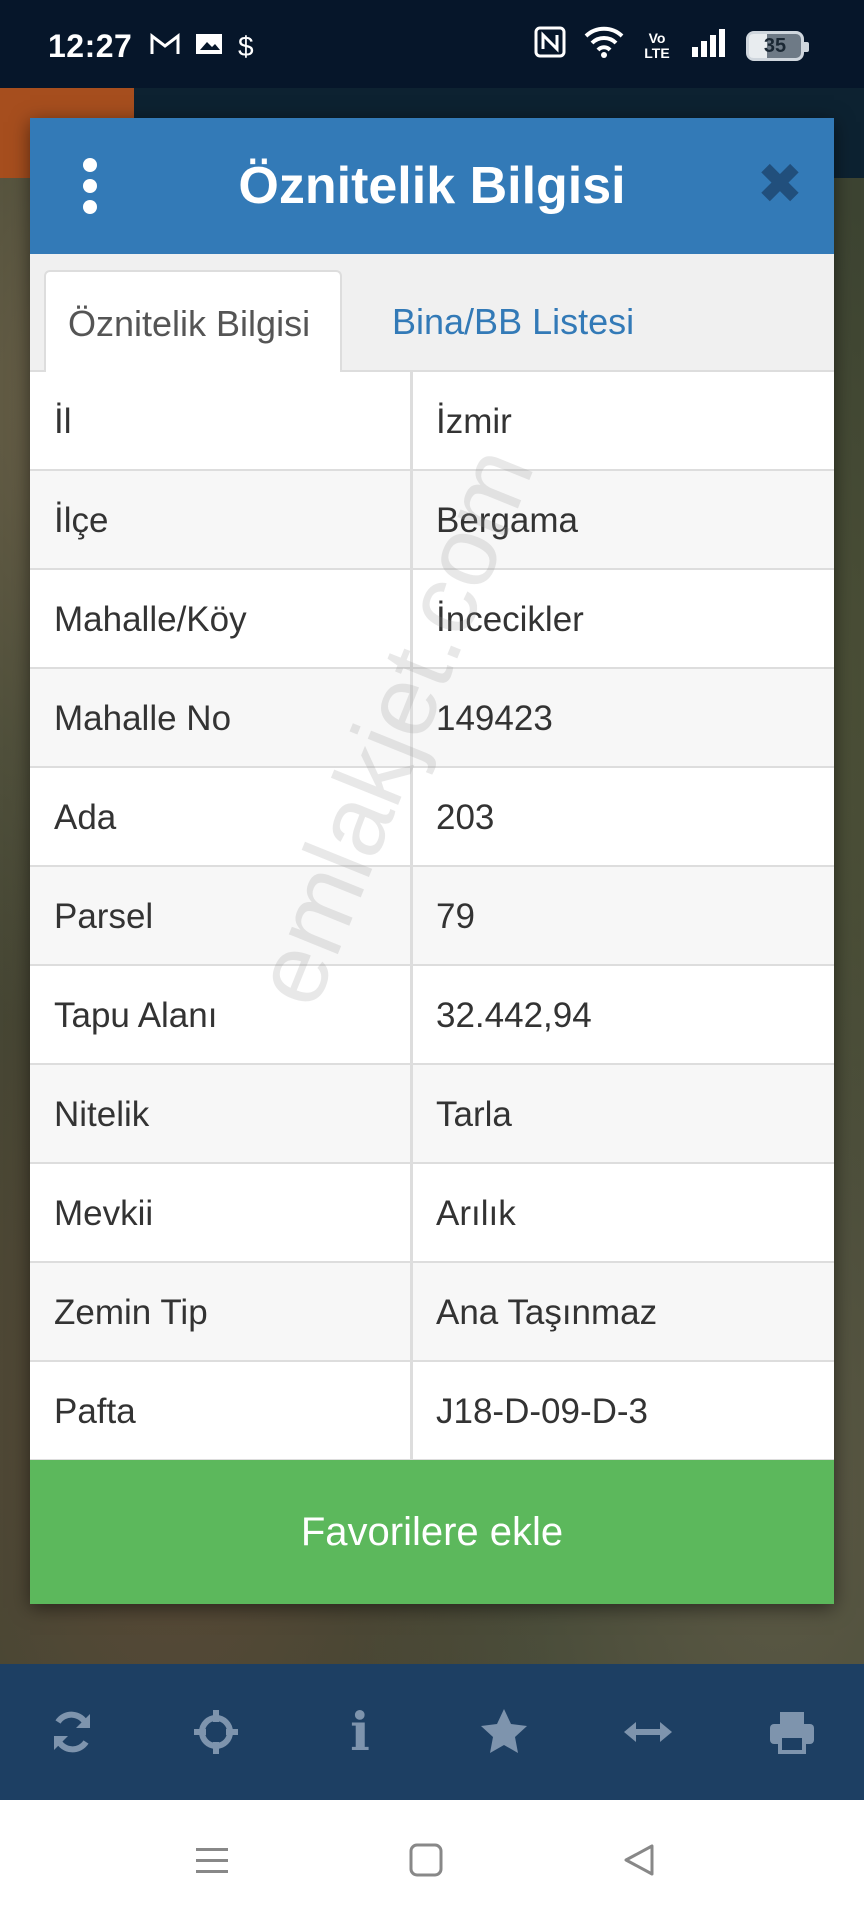  I want to click on attribute-key: Tapu Alanı, so click(136, 1015).